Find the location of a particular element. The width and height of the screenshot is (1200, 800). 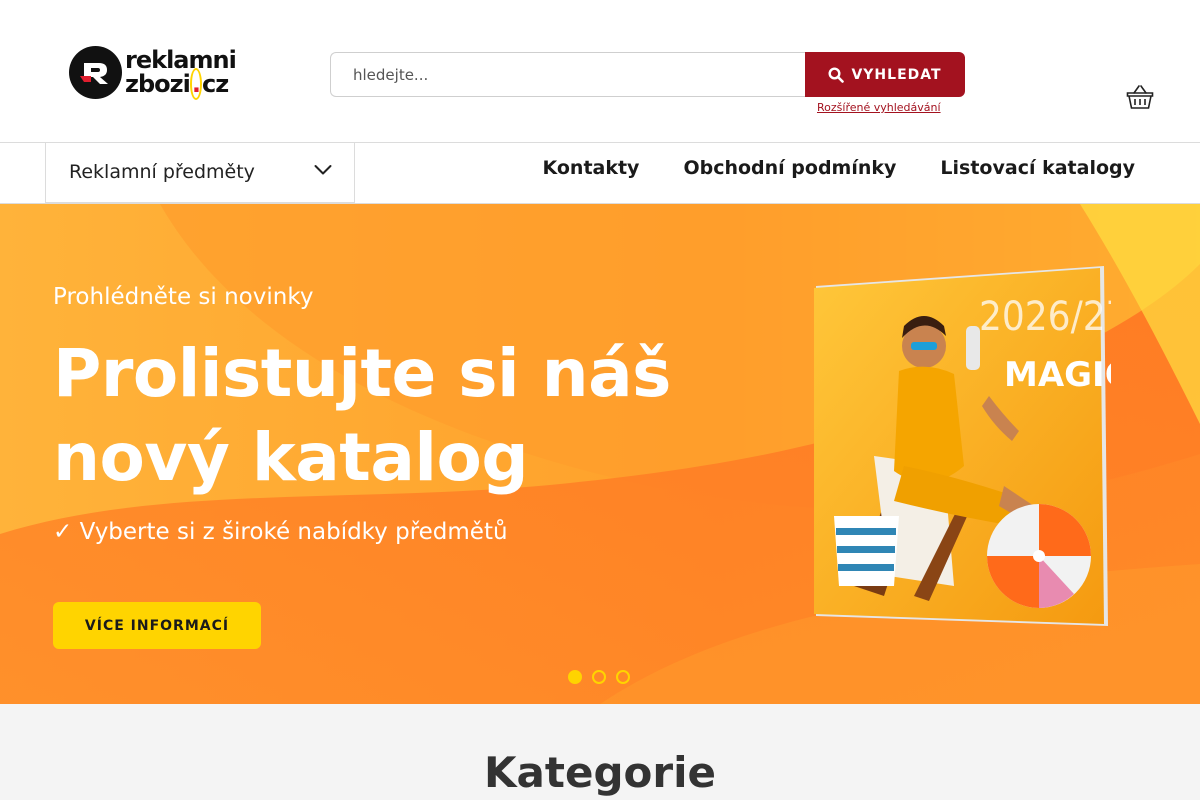

nav-link-obchodni-podminky: Obchodní podmínky is located at coordinates (789, 168).